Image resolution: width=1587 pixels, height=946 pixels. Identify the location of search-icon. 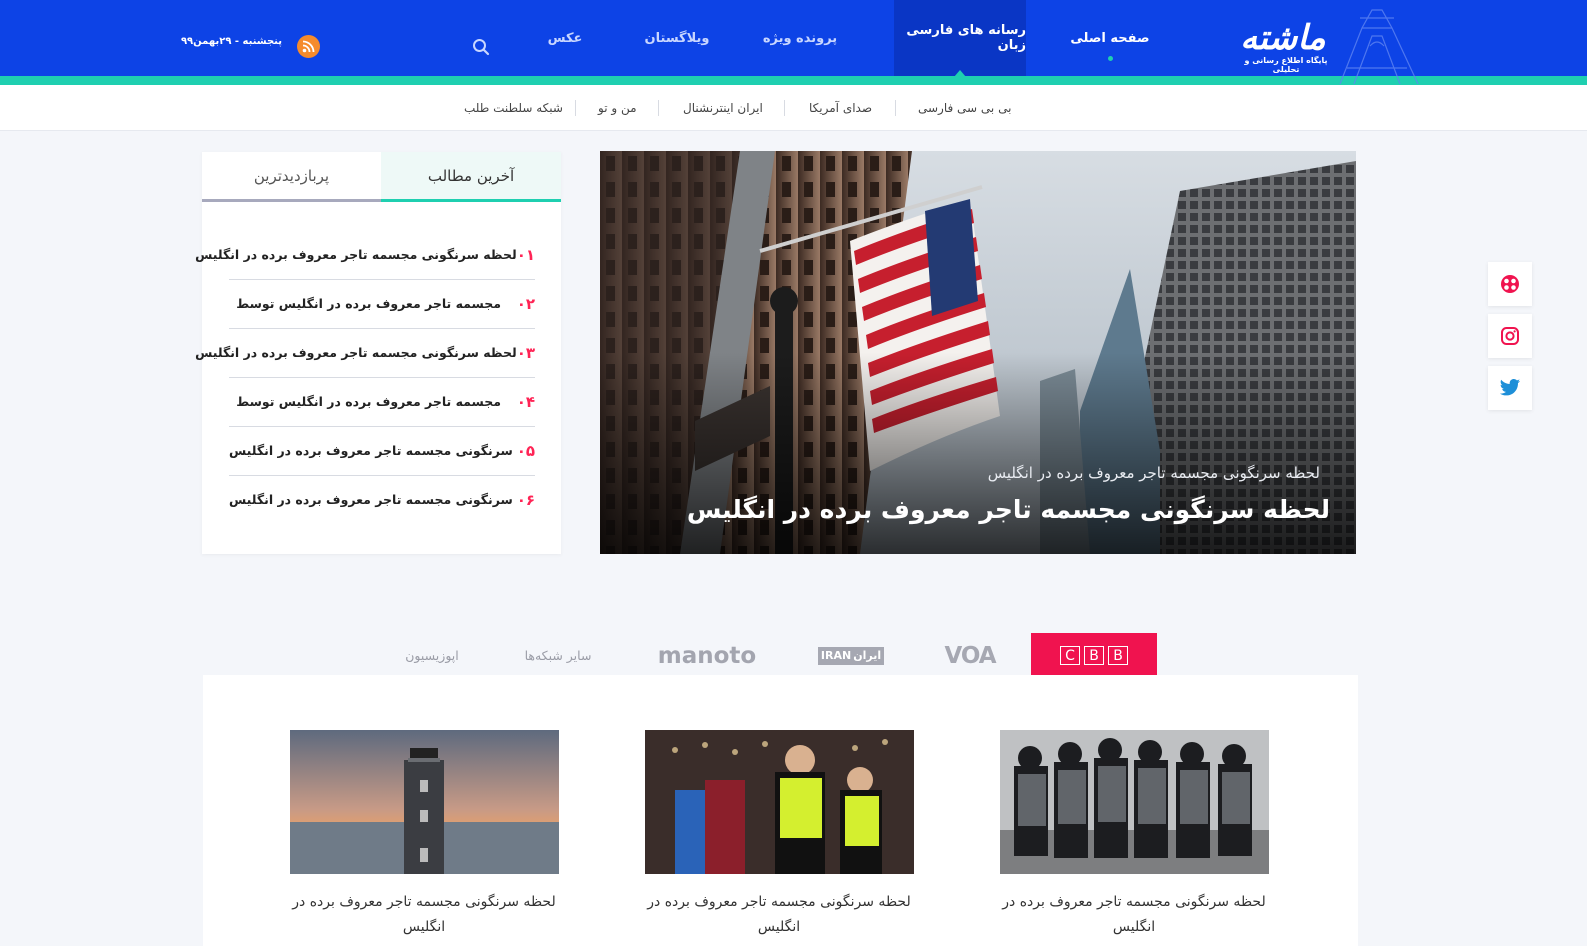
(481, 47).